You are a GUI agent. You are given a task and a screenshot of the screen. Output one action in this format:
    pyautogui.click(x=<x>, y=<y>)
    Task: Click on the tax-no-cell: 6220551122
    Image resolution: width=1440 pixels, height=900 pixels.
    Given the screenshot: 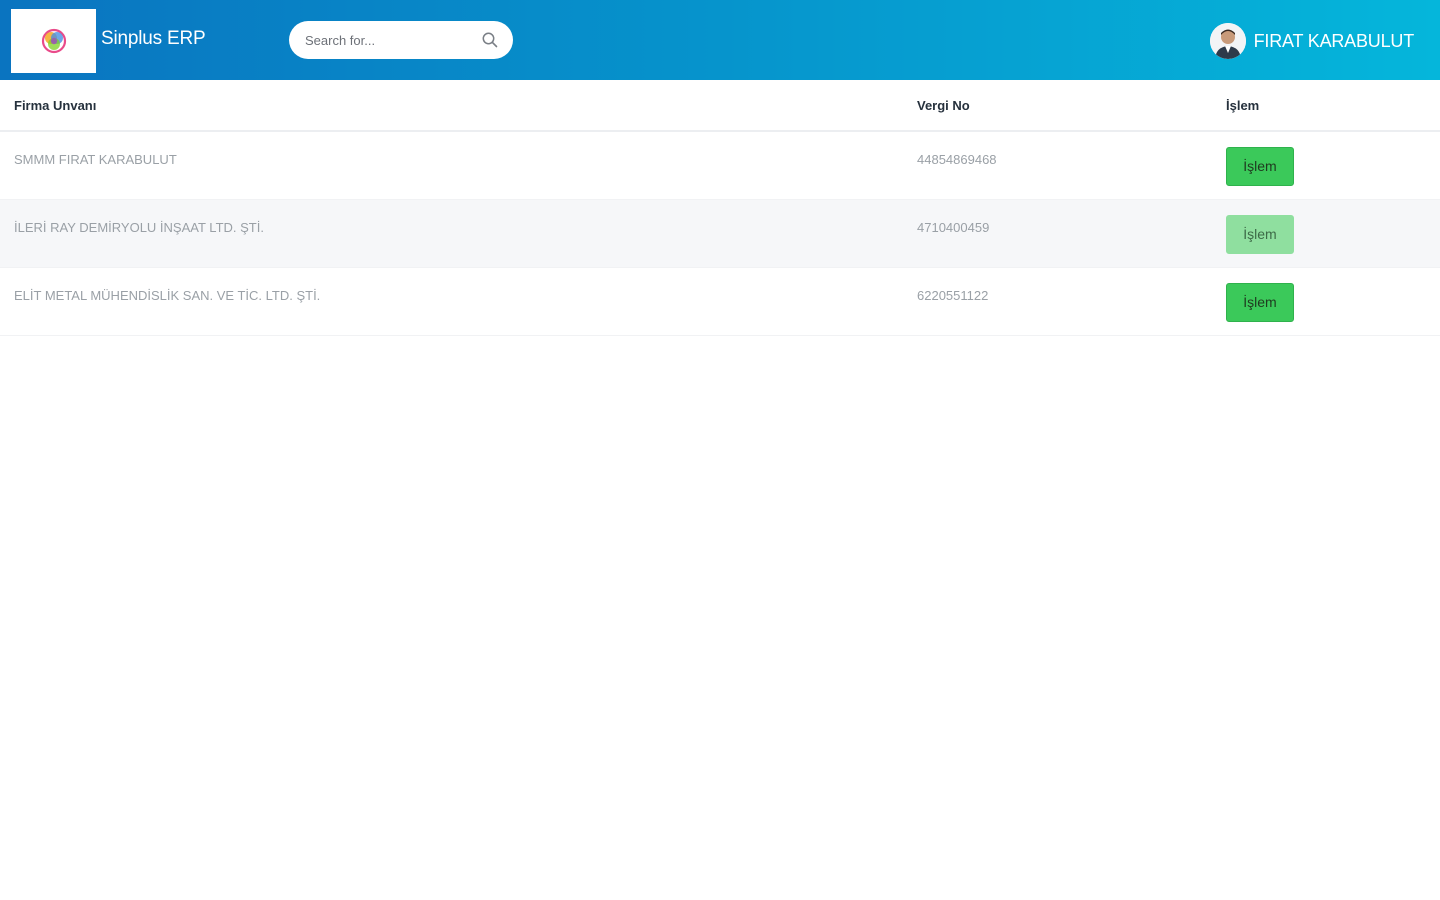 What is the action you would take?
    pyautogui.click(x=1057, y=301)
    